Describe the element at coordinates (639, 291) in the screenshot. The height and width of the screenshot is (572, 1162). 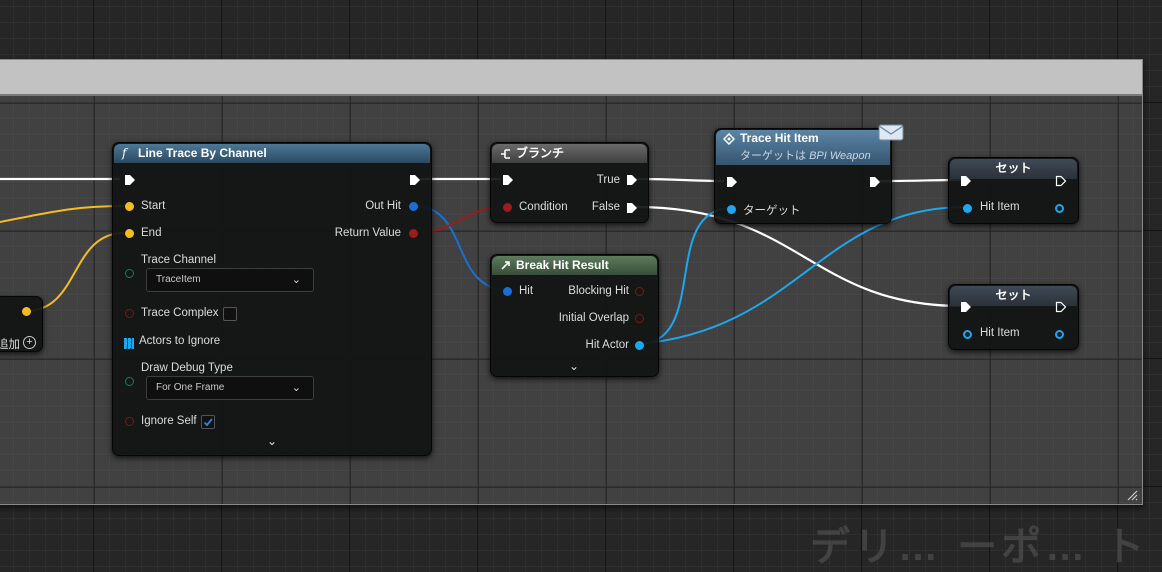
I see `blocking-hit-pin` at that location.